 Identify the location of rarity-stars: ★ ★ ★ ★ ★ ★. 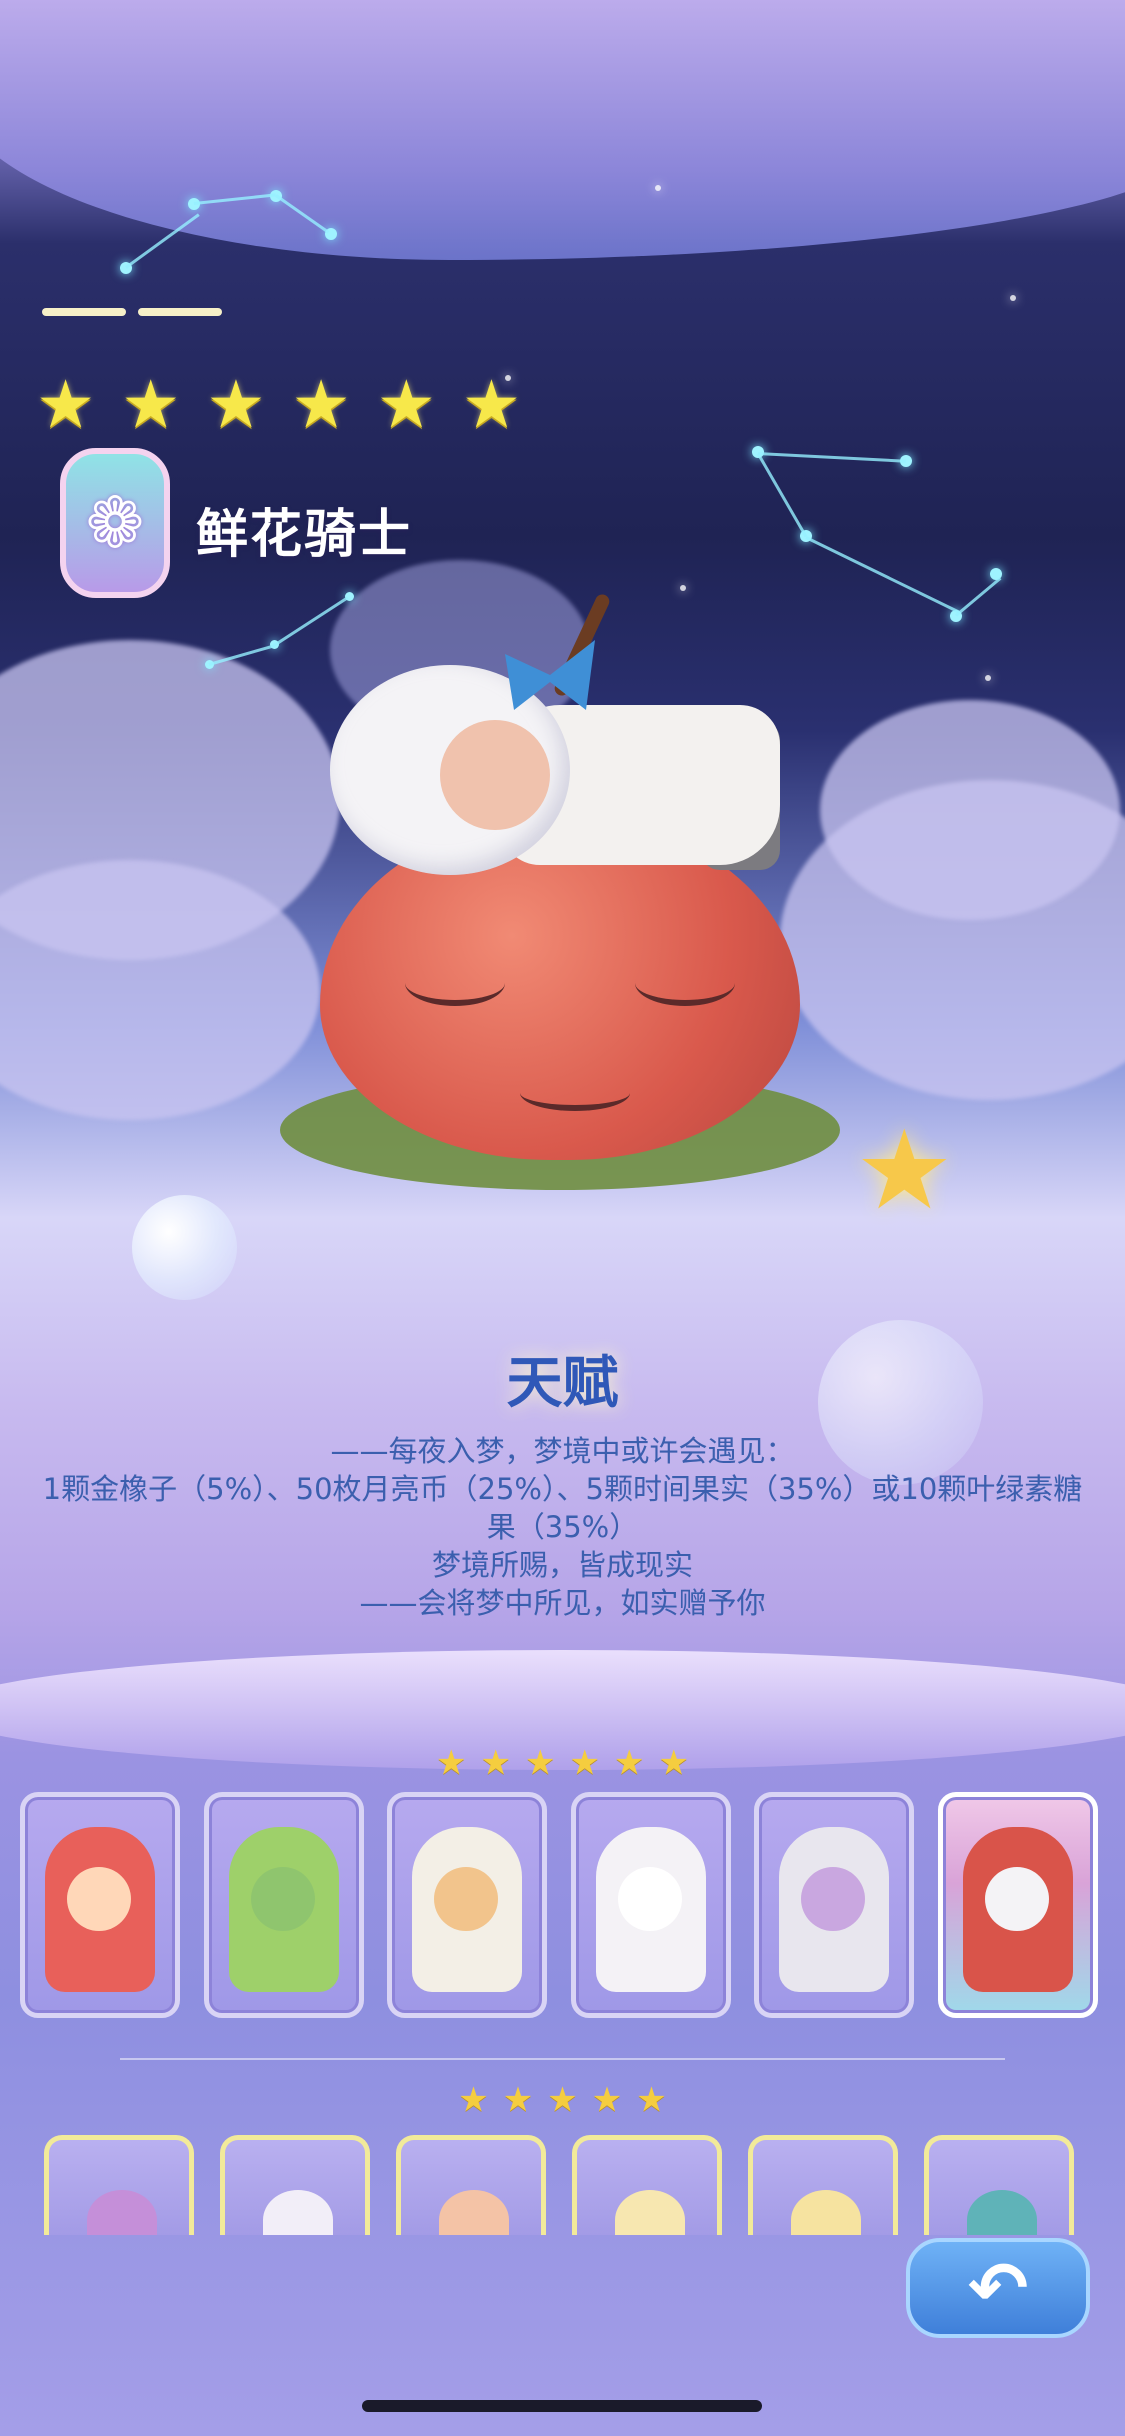
(278, 405).